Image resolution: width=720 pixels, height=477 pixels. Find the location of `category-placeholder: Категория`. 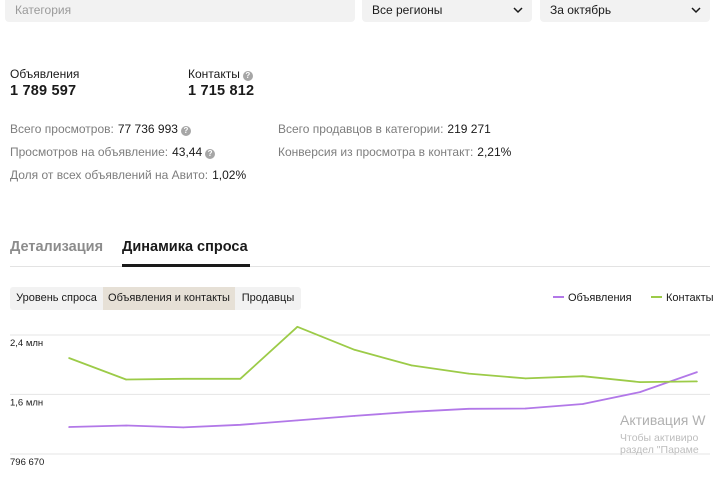

category-placeholder: Категория is located at coordinates (43, 10).